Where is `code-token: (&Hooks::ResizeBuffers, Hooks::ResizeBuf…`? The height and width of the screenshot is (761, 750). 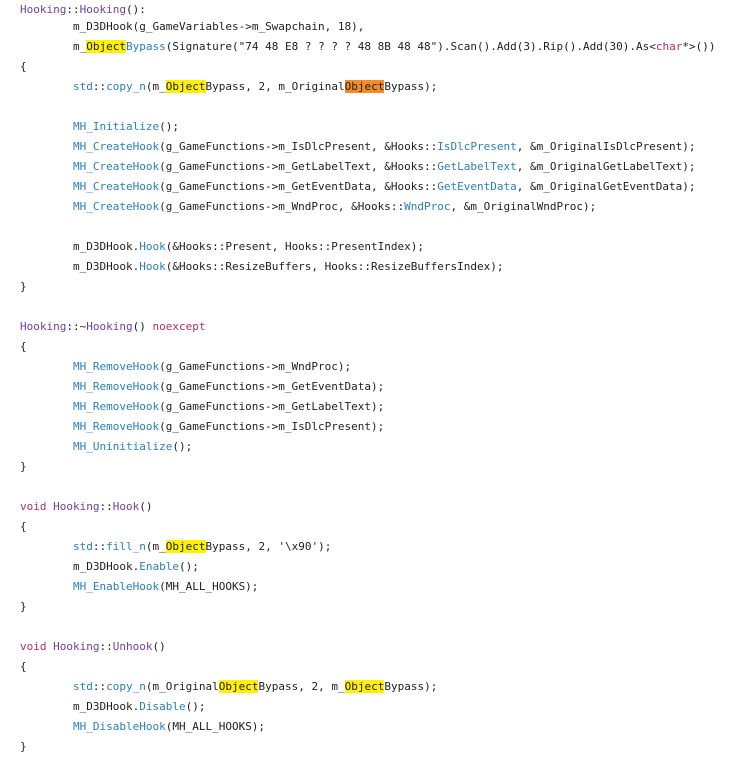
code-token: (&Hooks::ResizeBuffers, Hooks::ResizeBuf… is located at coordinates (334, 266).